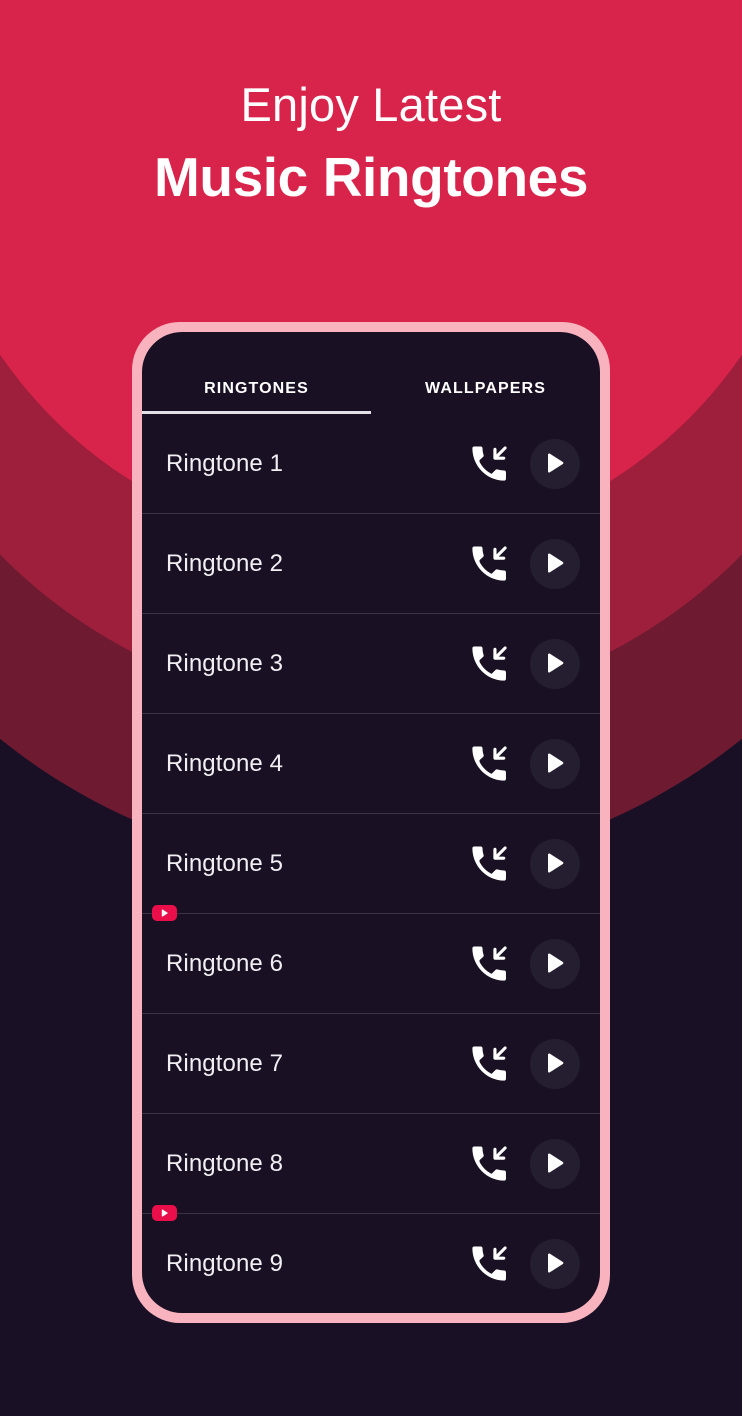  I want to click on ringtone-row: Ringtone 4, so click(371, 764).